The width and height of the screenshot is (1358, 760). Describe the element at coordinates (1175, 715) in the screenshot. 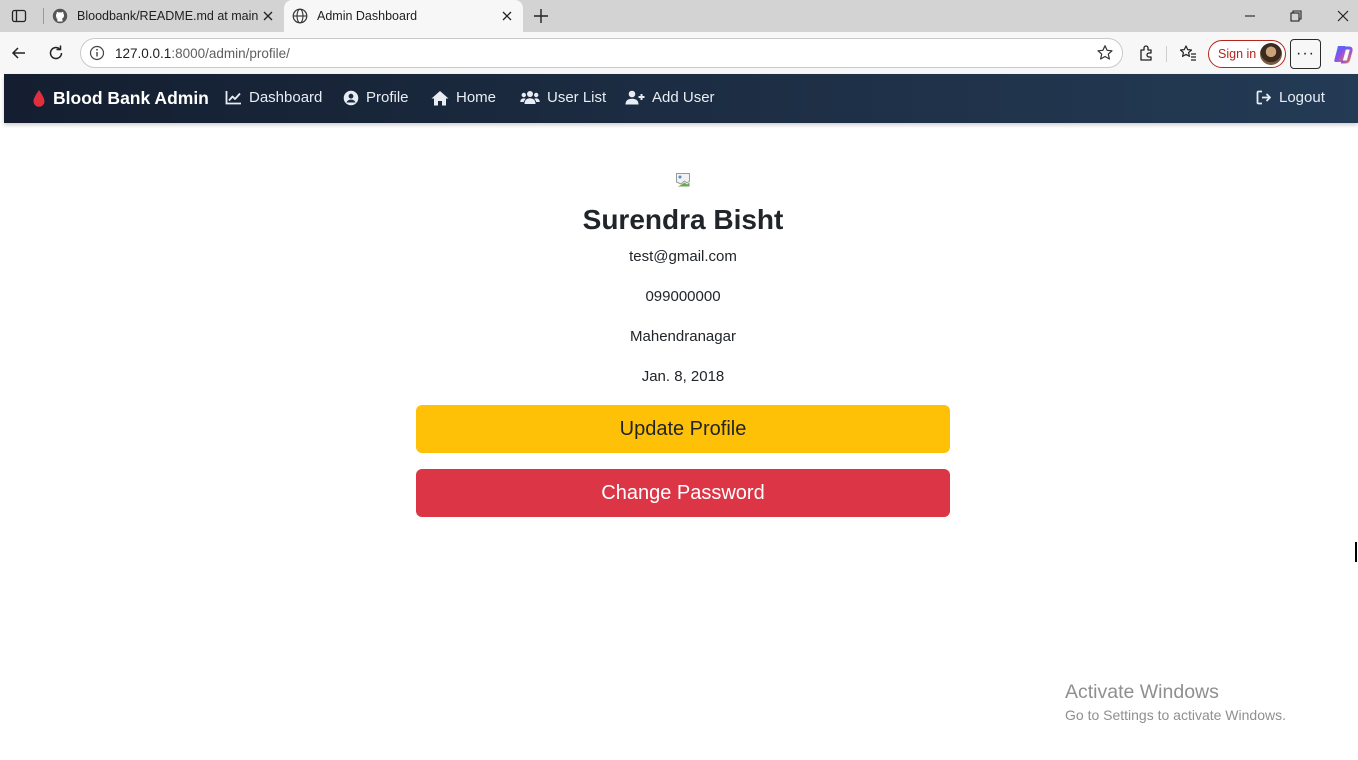

I see `watermark-subtitle: Go to Settings to activate Windows.` at that location.